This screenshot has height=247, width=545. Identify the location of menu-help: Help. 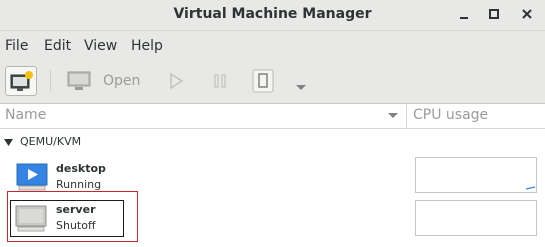
(147, 46).